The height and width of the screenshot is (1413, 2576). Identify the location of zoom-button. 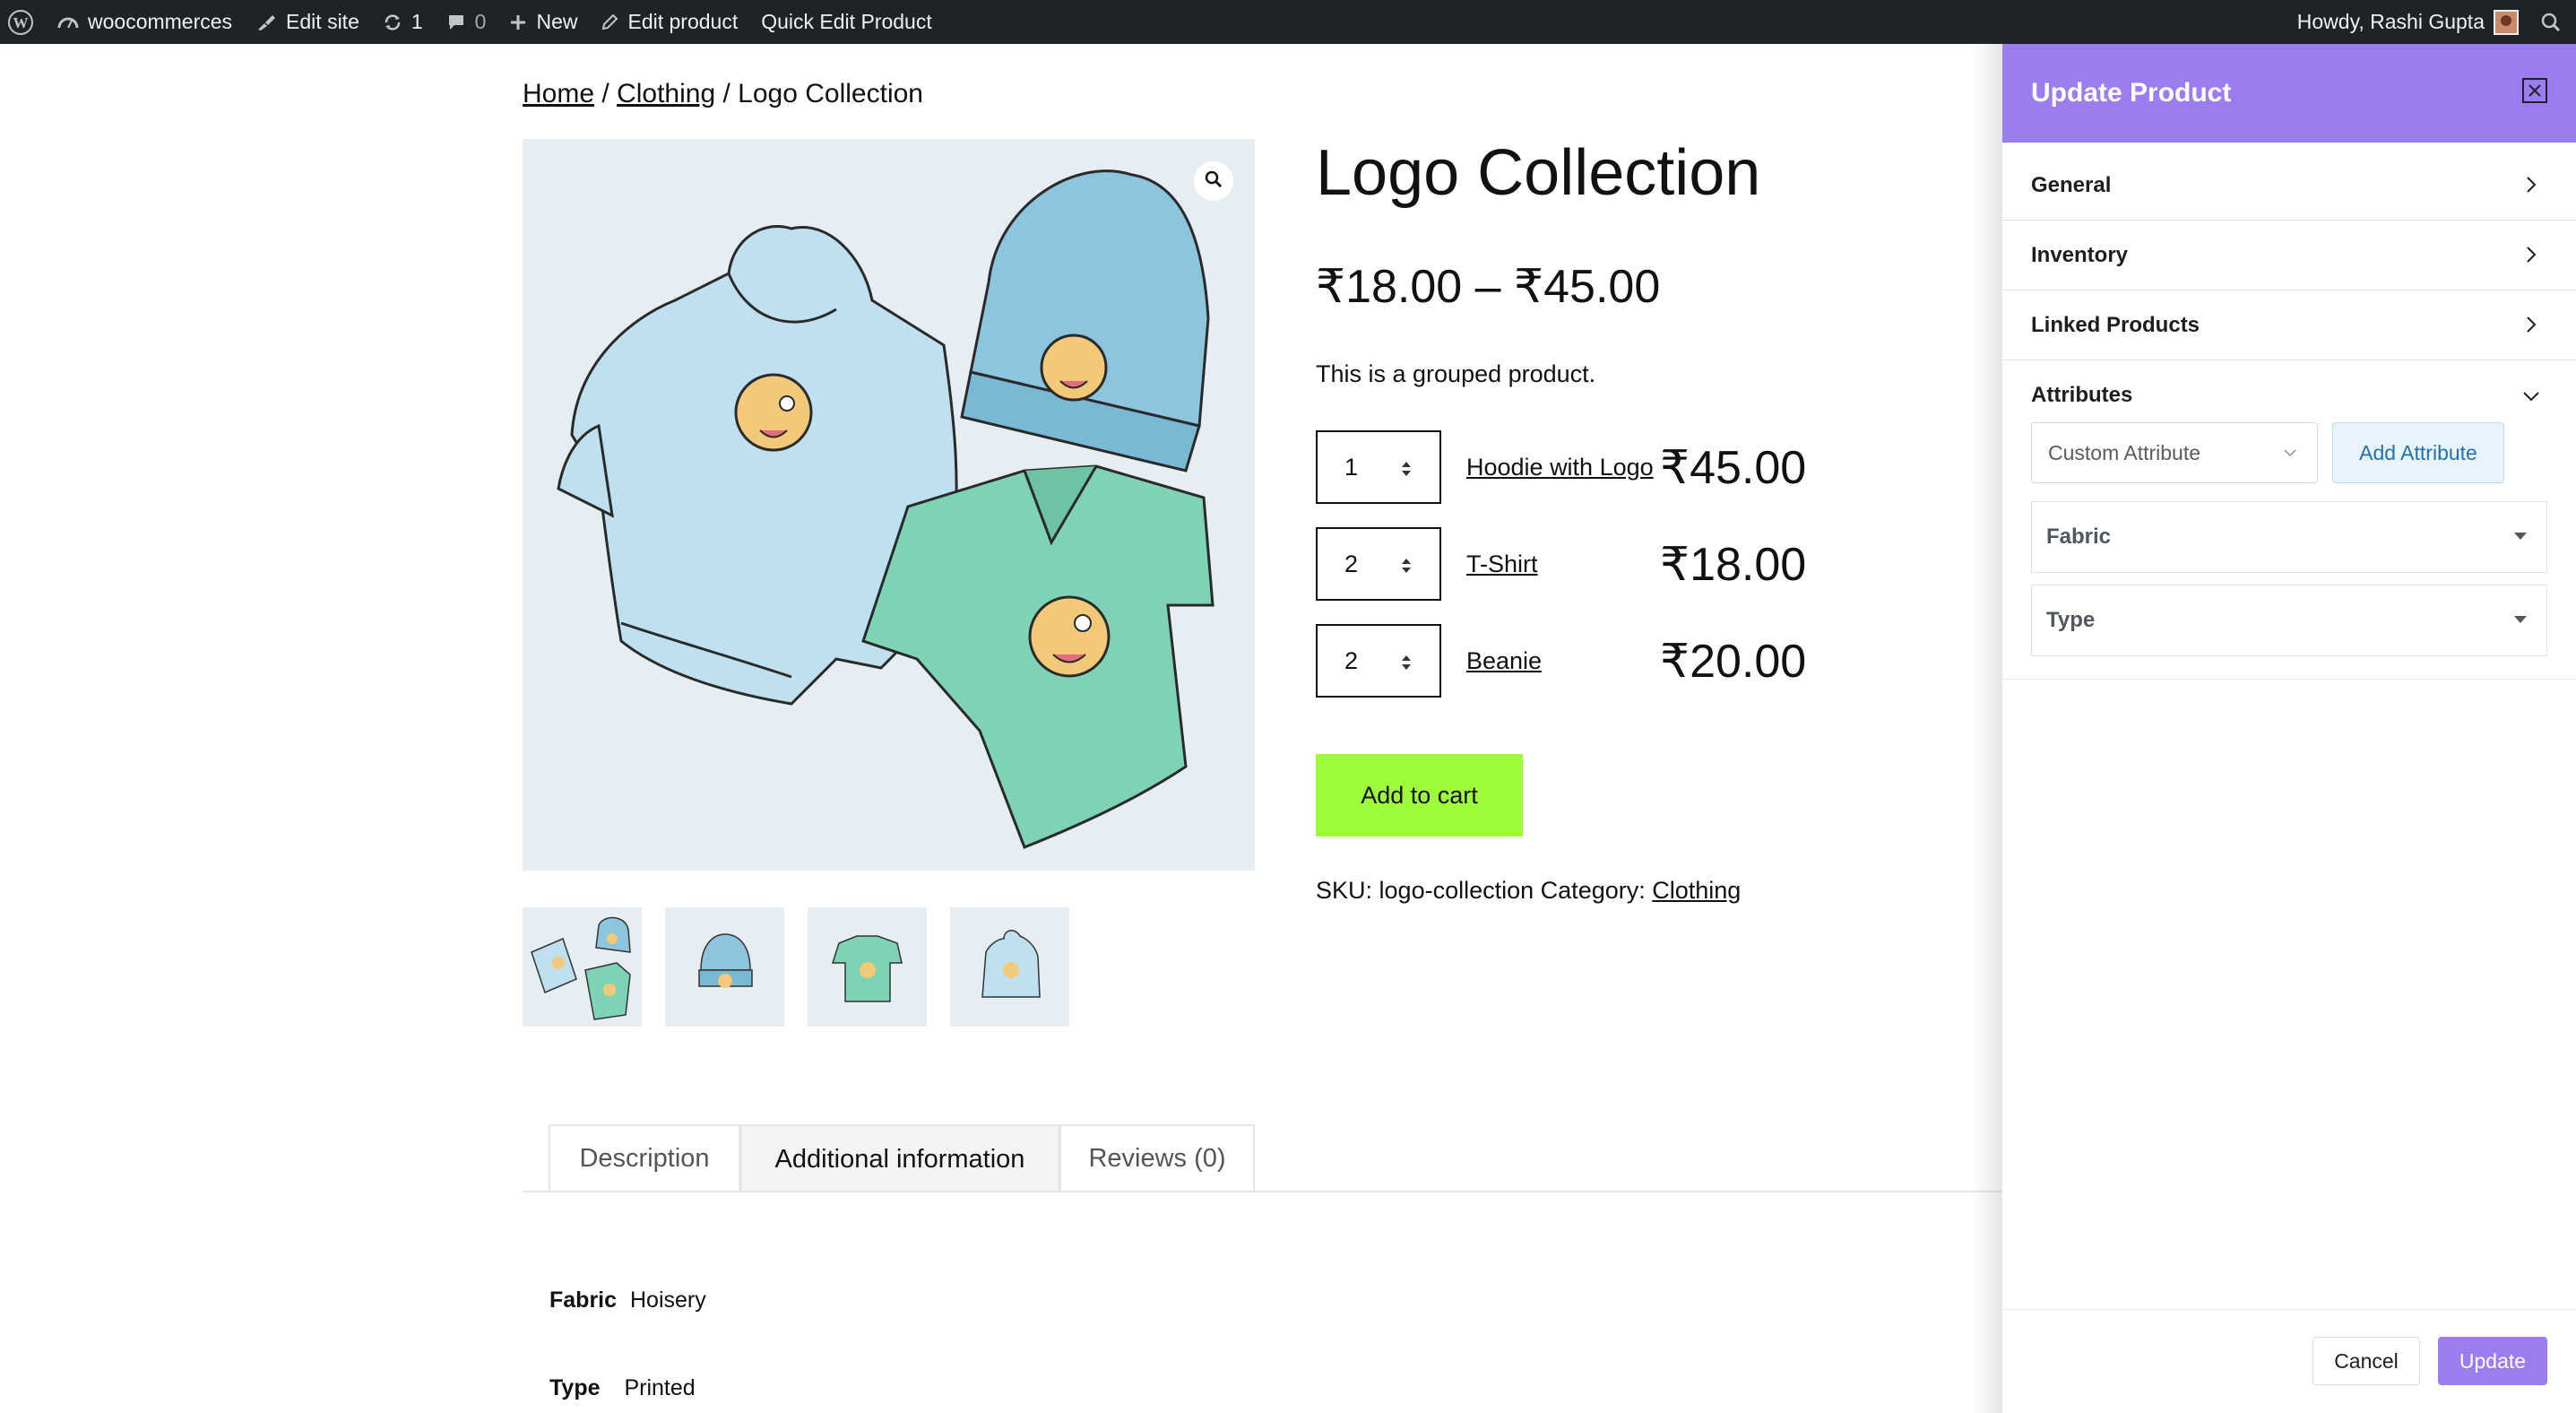
(1213, 181).